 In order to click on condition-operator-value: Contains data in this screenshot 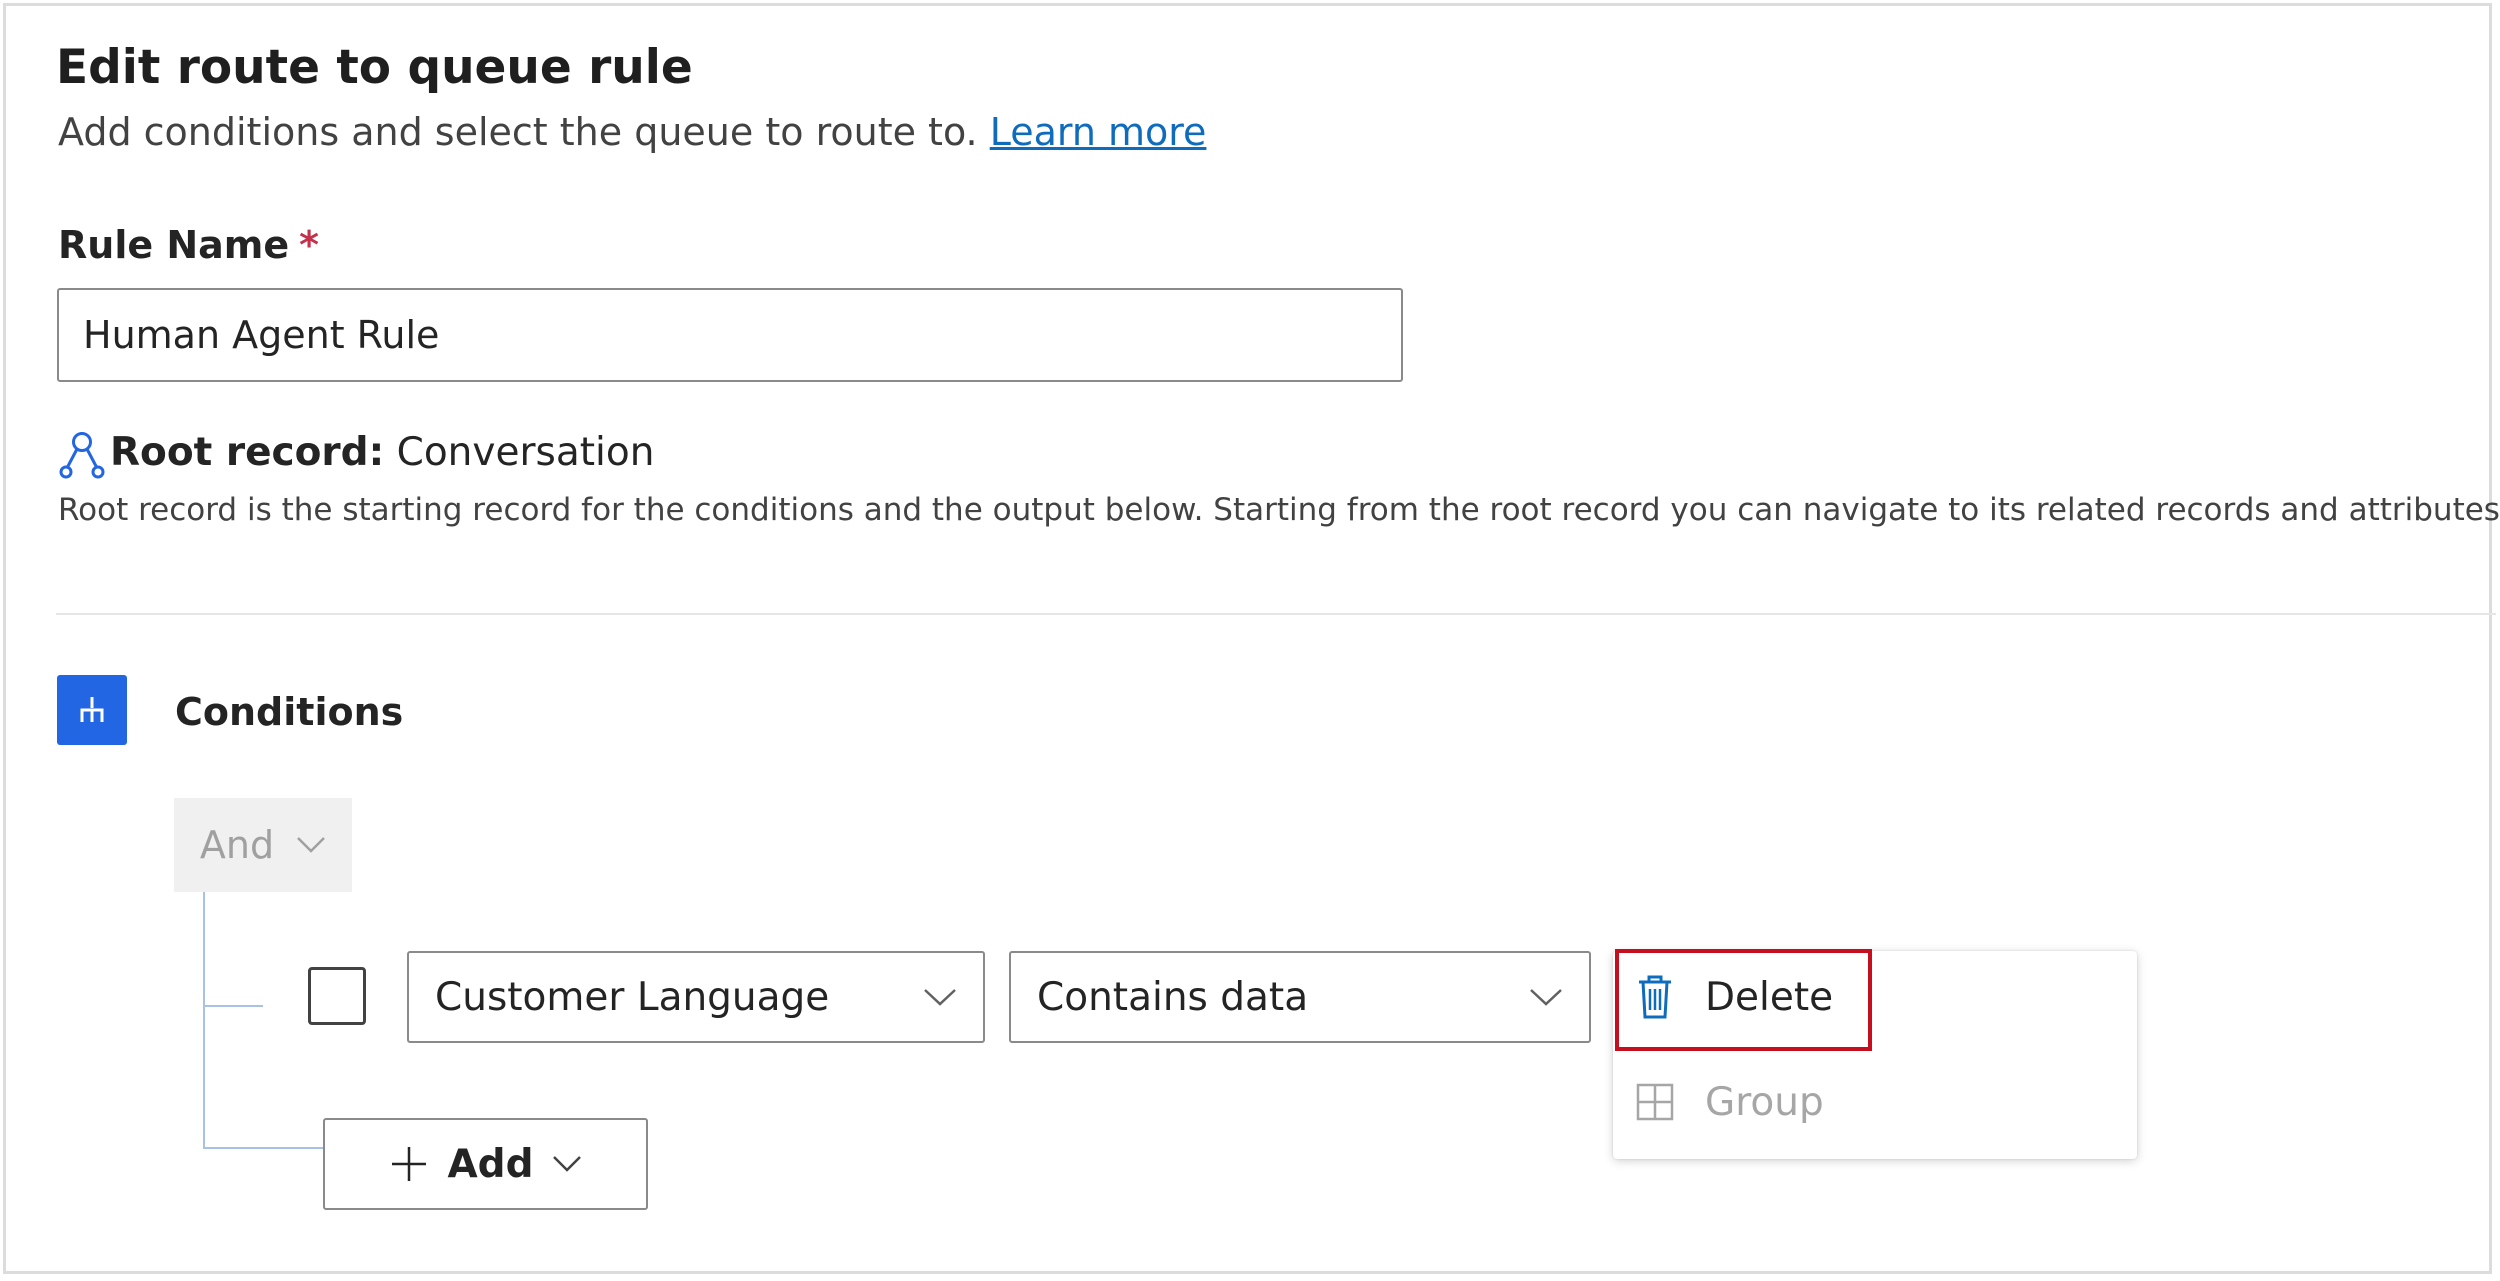, I will do `click(1173, 997)`.